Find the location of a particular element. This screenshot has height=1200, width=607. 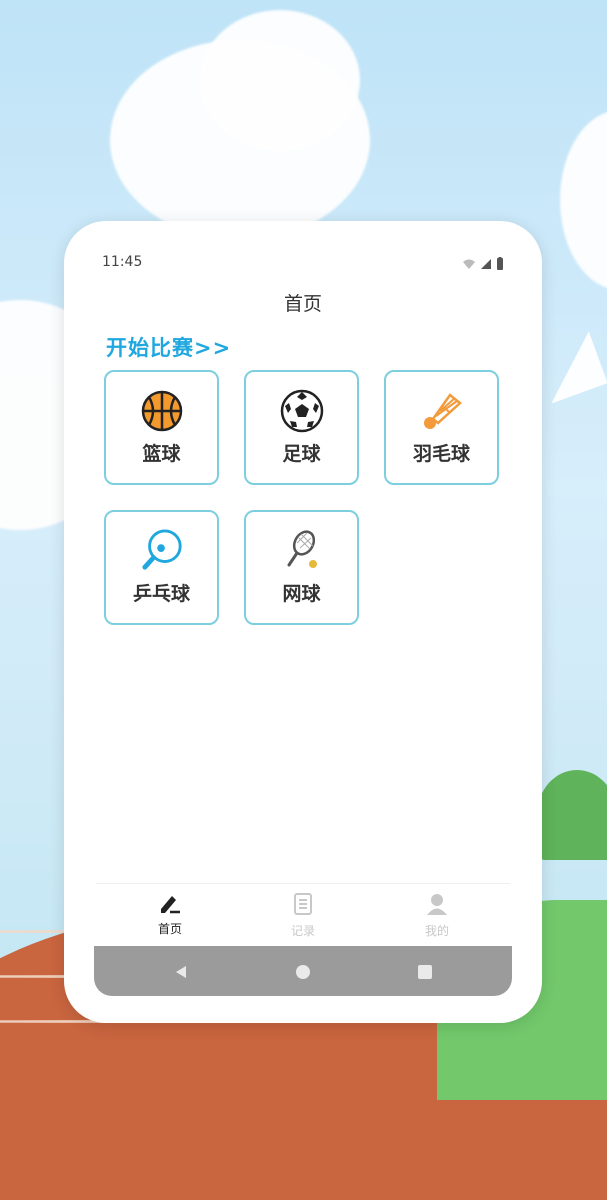

recents-icon is located at coordinates (425, 972).